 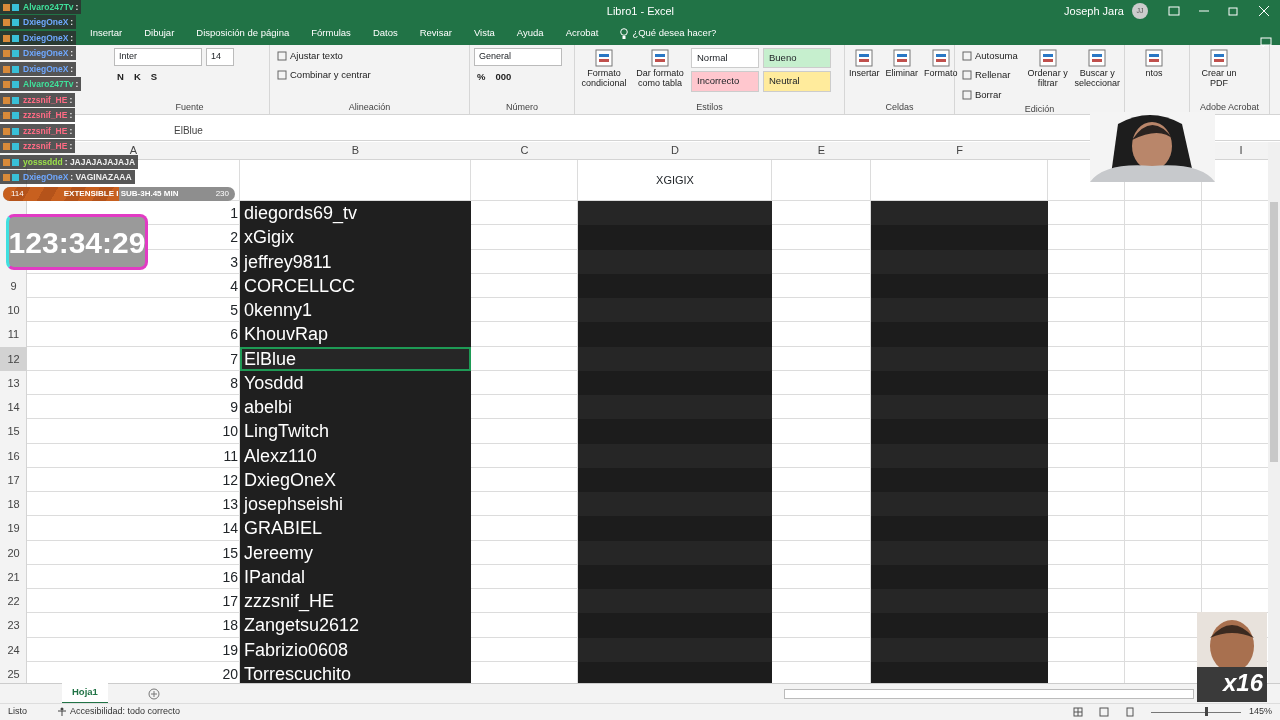 What do you see at coordinates (355, 552) in the screenshot?
I see `table-cell: Jereemy` at bounding box center [355, 552].